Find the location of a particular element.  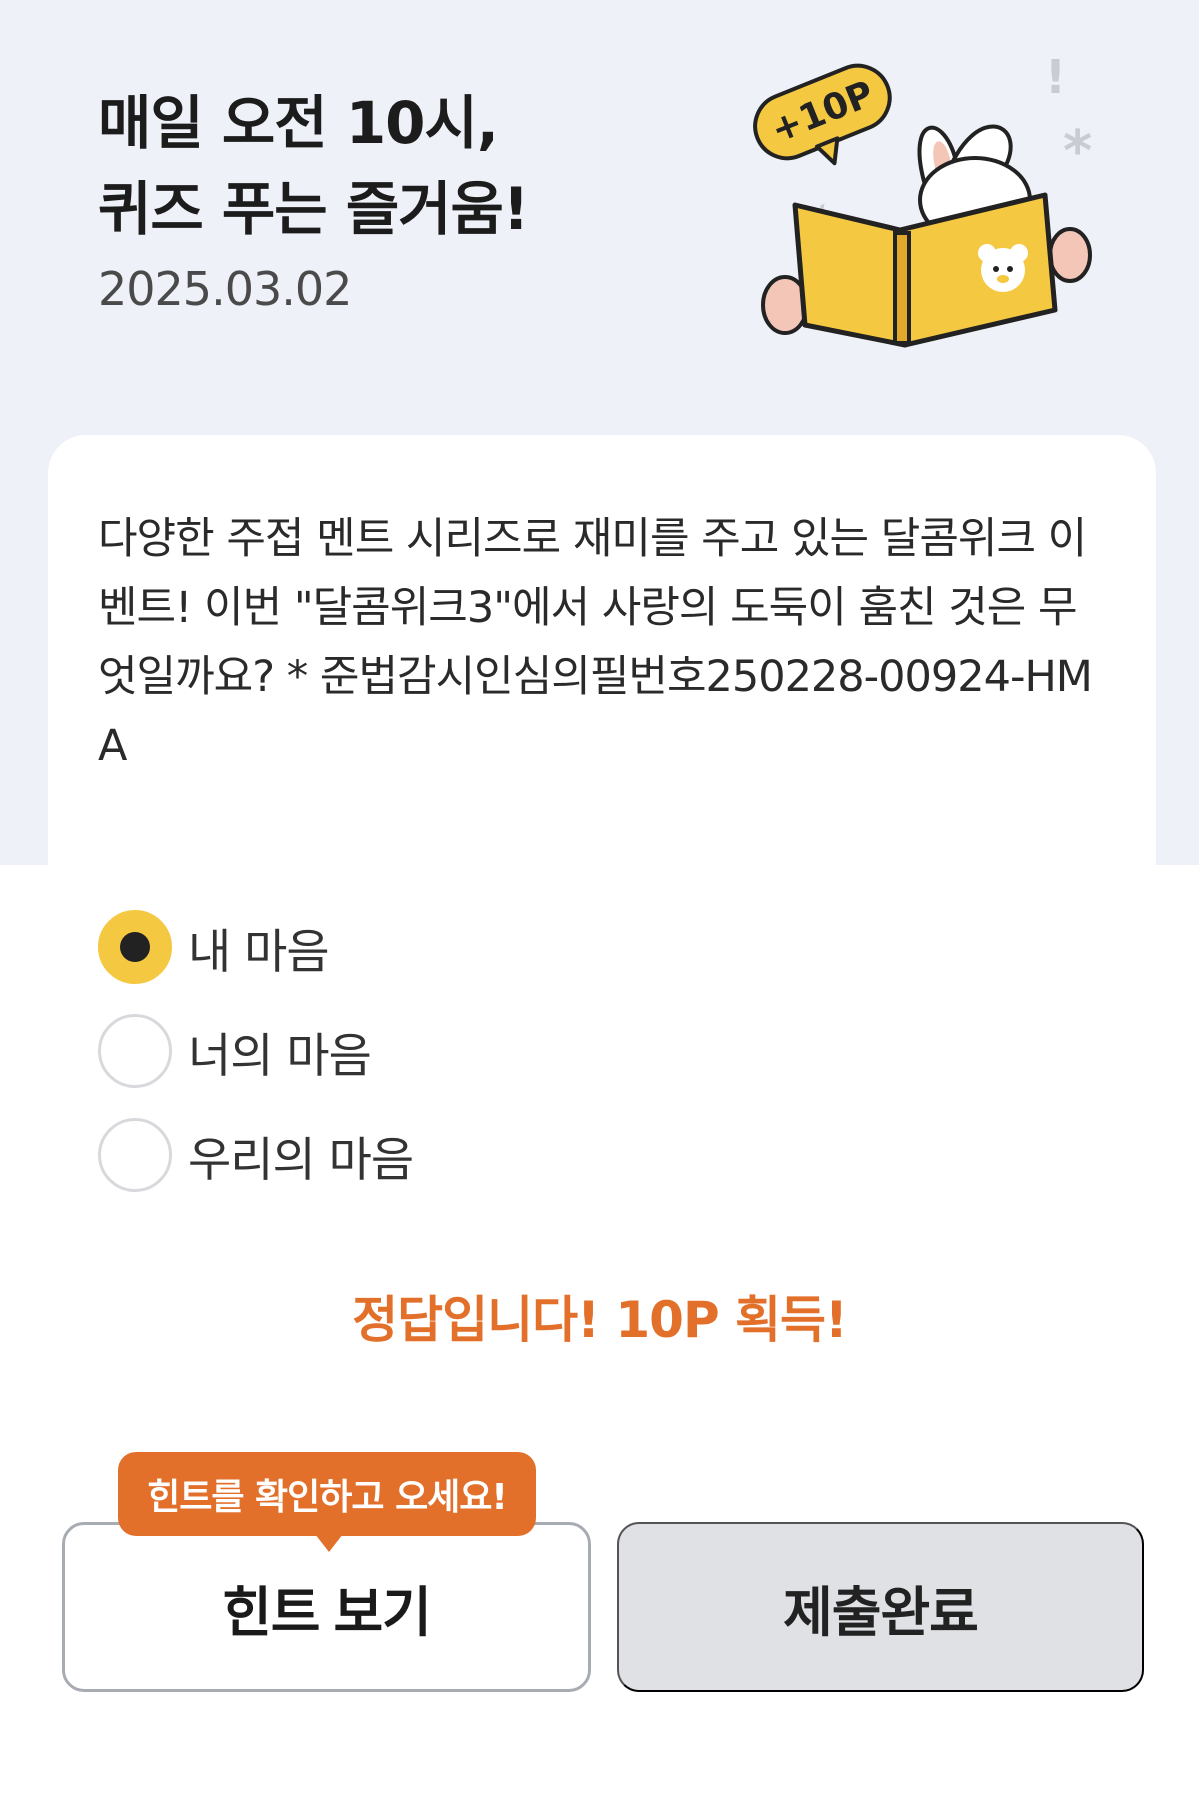

reading-bunny-illustration: ! * % +10P is located at coordinates (922, 201).